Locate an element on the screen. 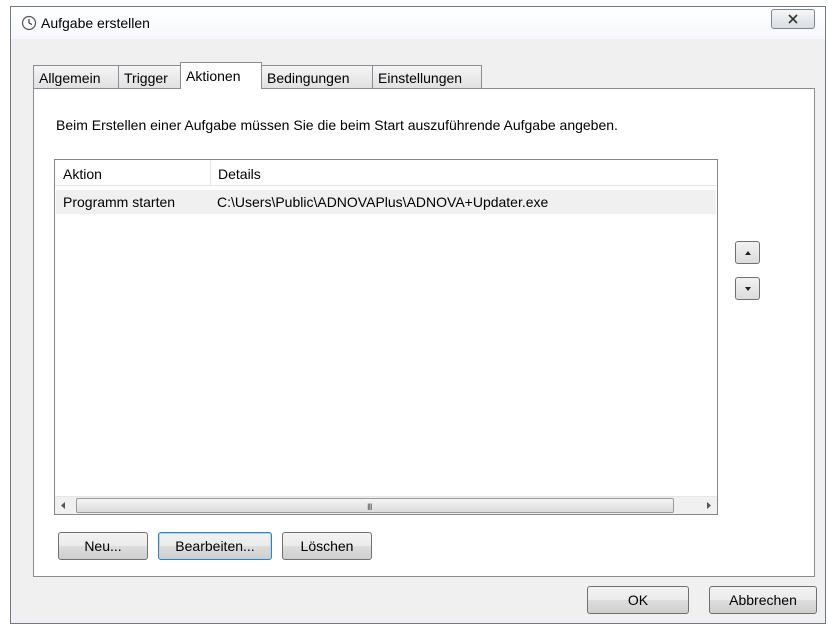 This screenshot has height=630, width=828. close-icon is located at coordinates (793, 19).